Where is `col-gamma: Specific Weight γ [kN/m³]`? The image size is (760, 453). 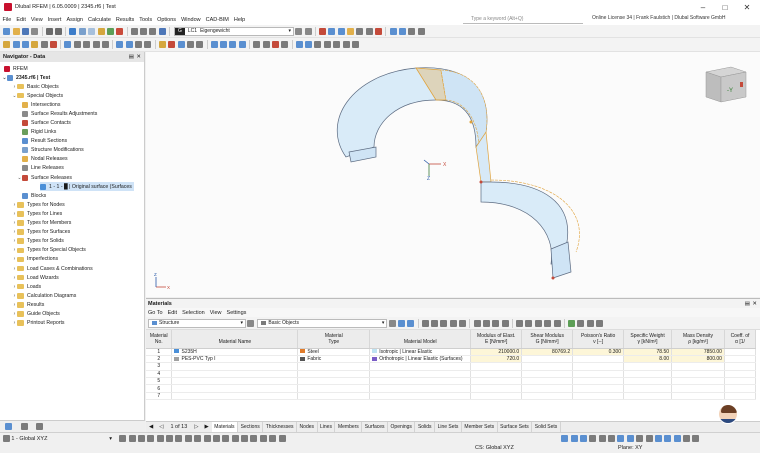
col-gamma: Specific Weight γ [kN/m³] is located at coordinates (648, 339).